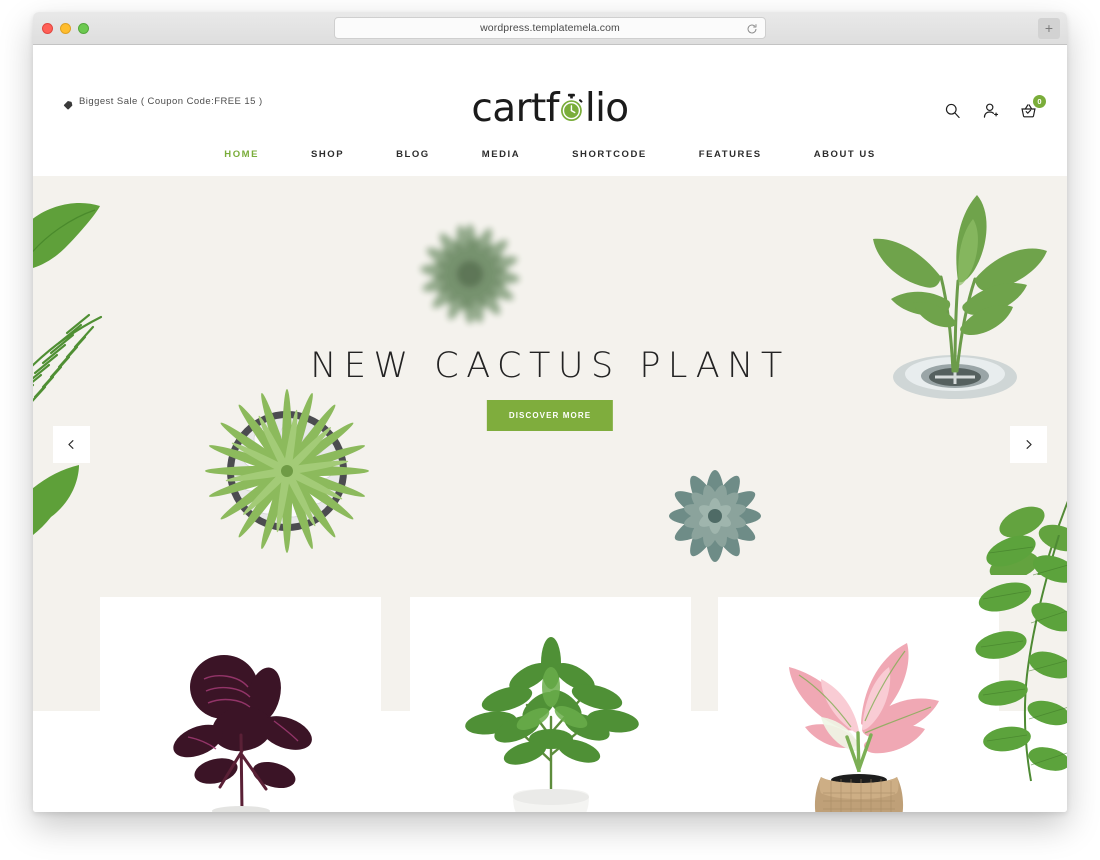 This screenshot has height=860, width=1100. I want to click on logo-text-before: cartf, so click(515, 108).